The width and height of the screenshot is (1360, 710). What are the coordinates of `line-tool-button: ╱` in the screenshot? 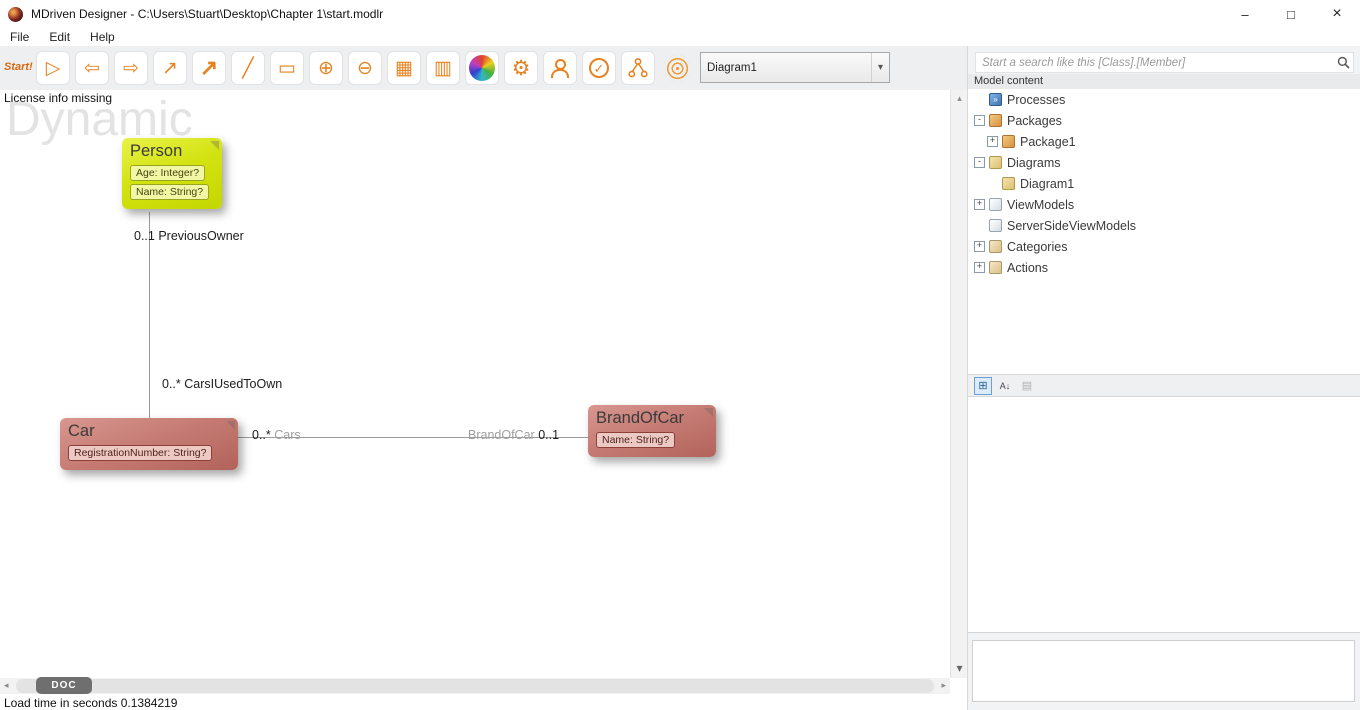 It's located at (248, 68).